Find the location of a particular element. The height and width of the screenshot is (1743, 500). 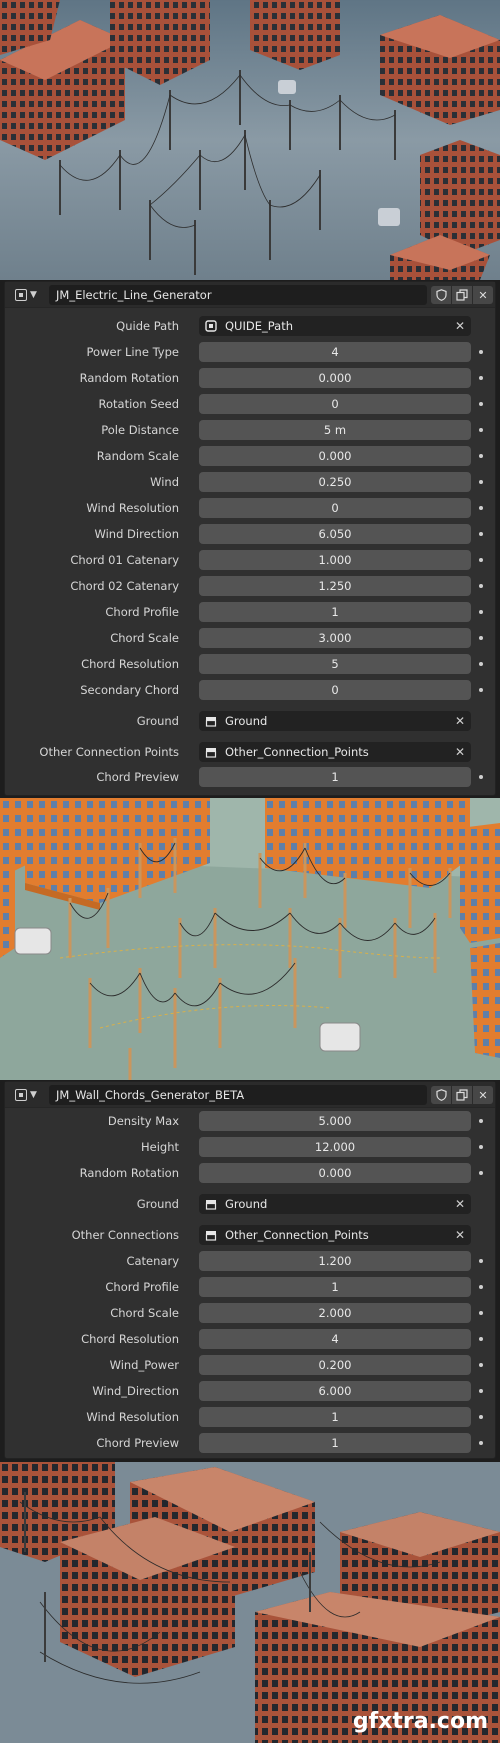

row-power-line-type: Power Line Type 4 is located at coordinates (250, 352).